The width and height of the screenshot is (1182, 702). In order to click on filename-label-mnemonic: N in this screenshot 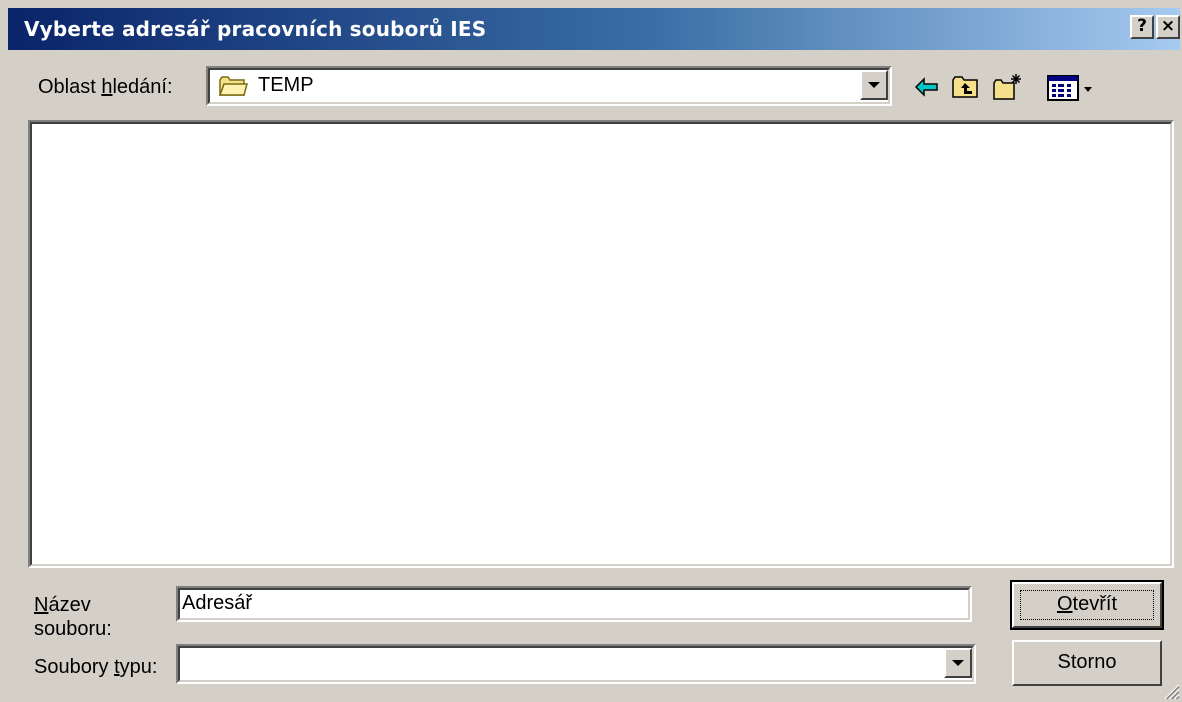, I will do `click(41, 605)`.